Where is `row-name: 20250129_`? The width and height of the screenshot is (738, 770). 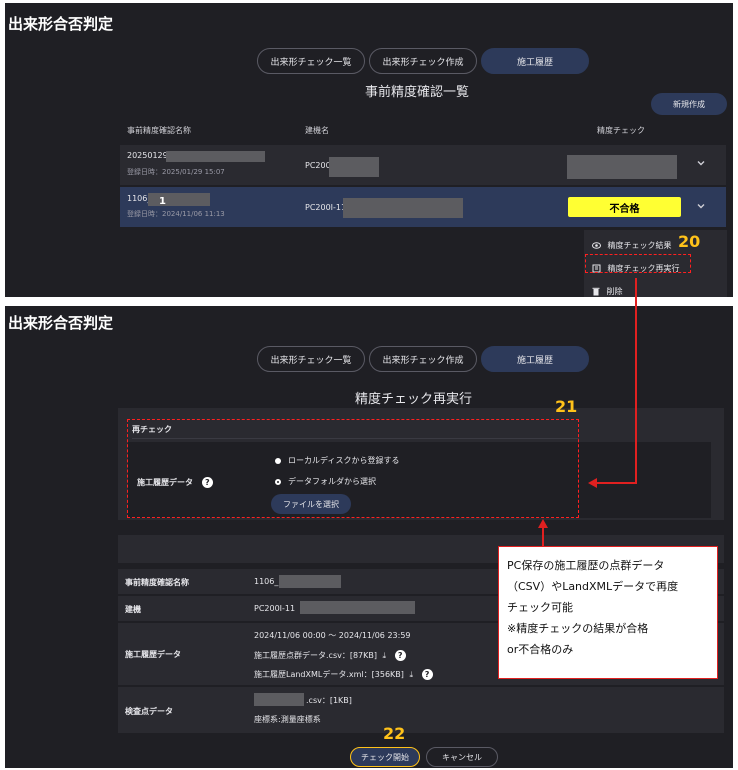
row-name: 20250129_ is located at coordinates (149, 155).